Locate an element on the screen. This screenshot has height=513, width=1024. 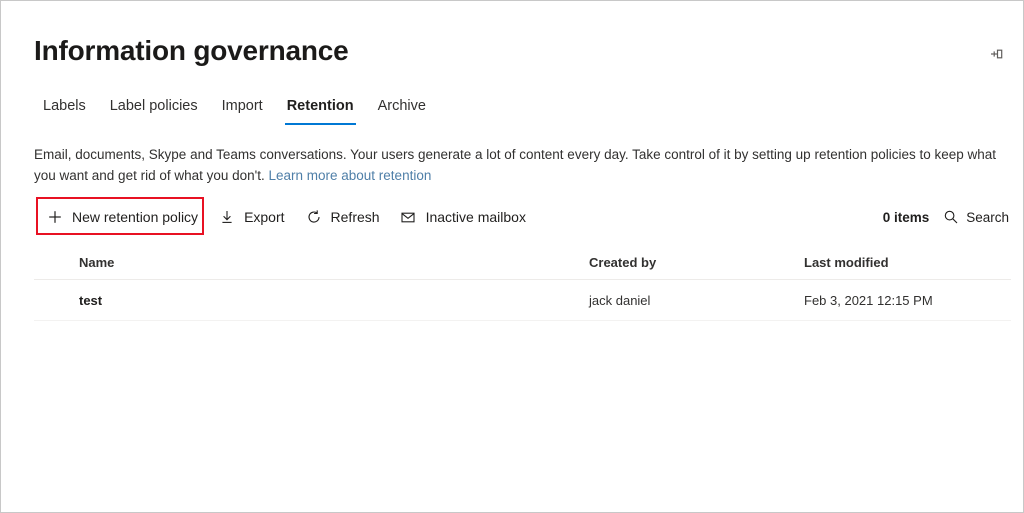
search-icon is located at coordinates (951, 217).